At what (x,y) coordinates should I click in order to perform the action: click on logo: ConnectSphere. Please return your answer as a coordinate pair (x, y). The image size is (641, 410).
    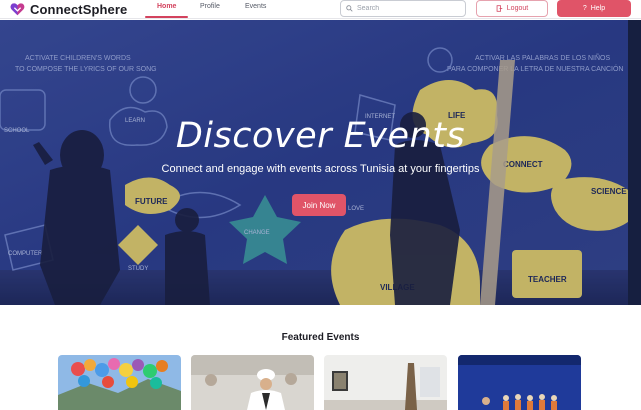
    Looking at the image, I should click on (68, 9).